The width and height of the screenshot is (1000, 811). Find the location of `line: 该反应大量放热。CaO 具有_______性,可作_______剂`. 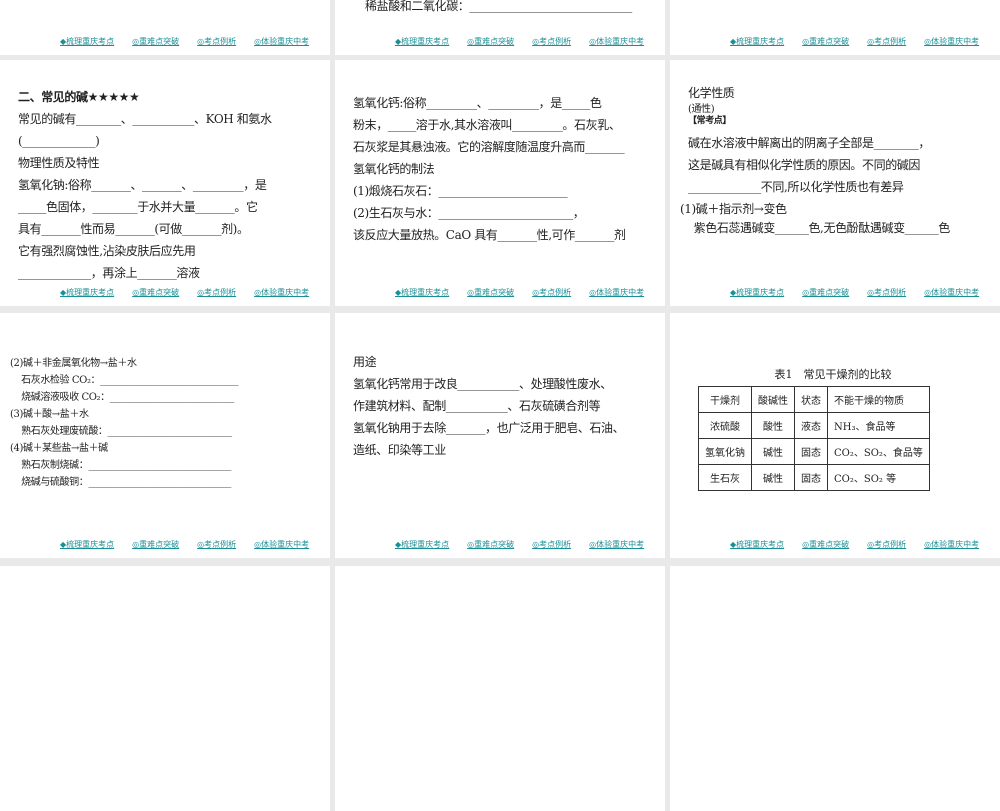

line: 该反应大量放热。CaO 具有_______性,可作_______剂 is located at coordinates (489, 235).